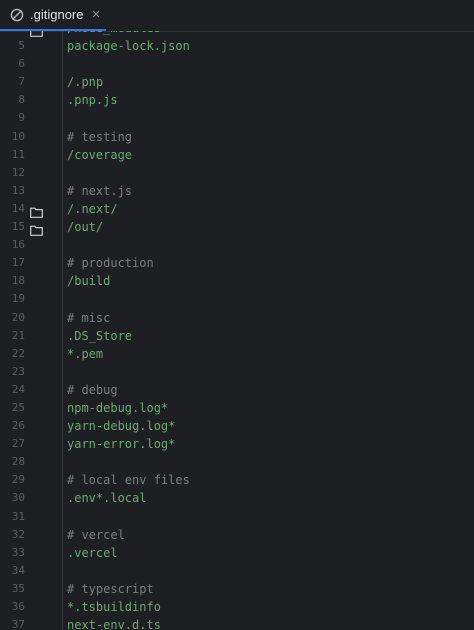 This screenshot has width=474, height=630. I want to click on code-line: 20 # misc, so click(237, 318).